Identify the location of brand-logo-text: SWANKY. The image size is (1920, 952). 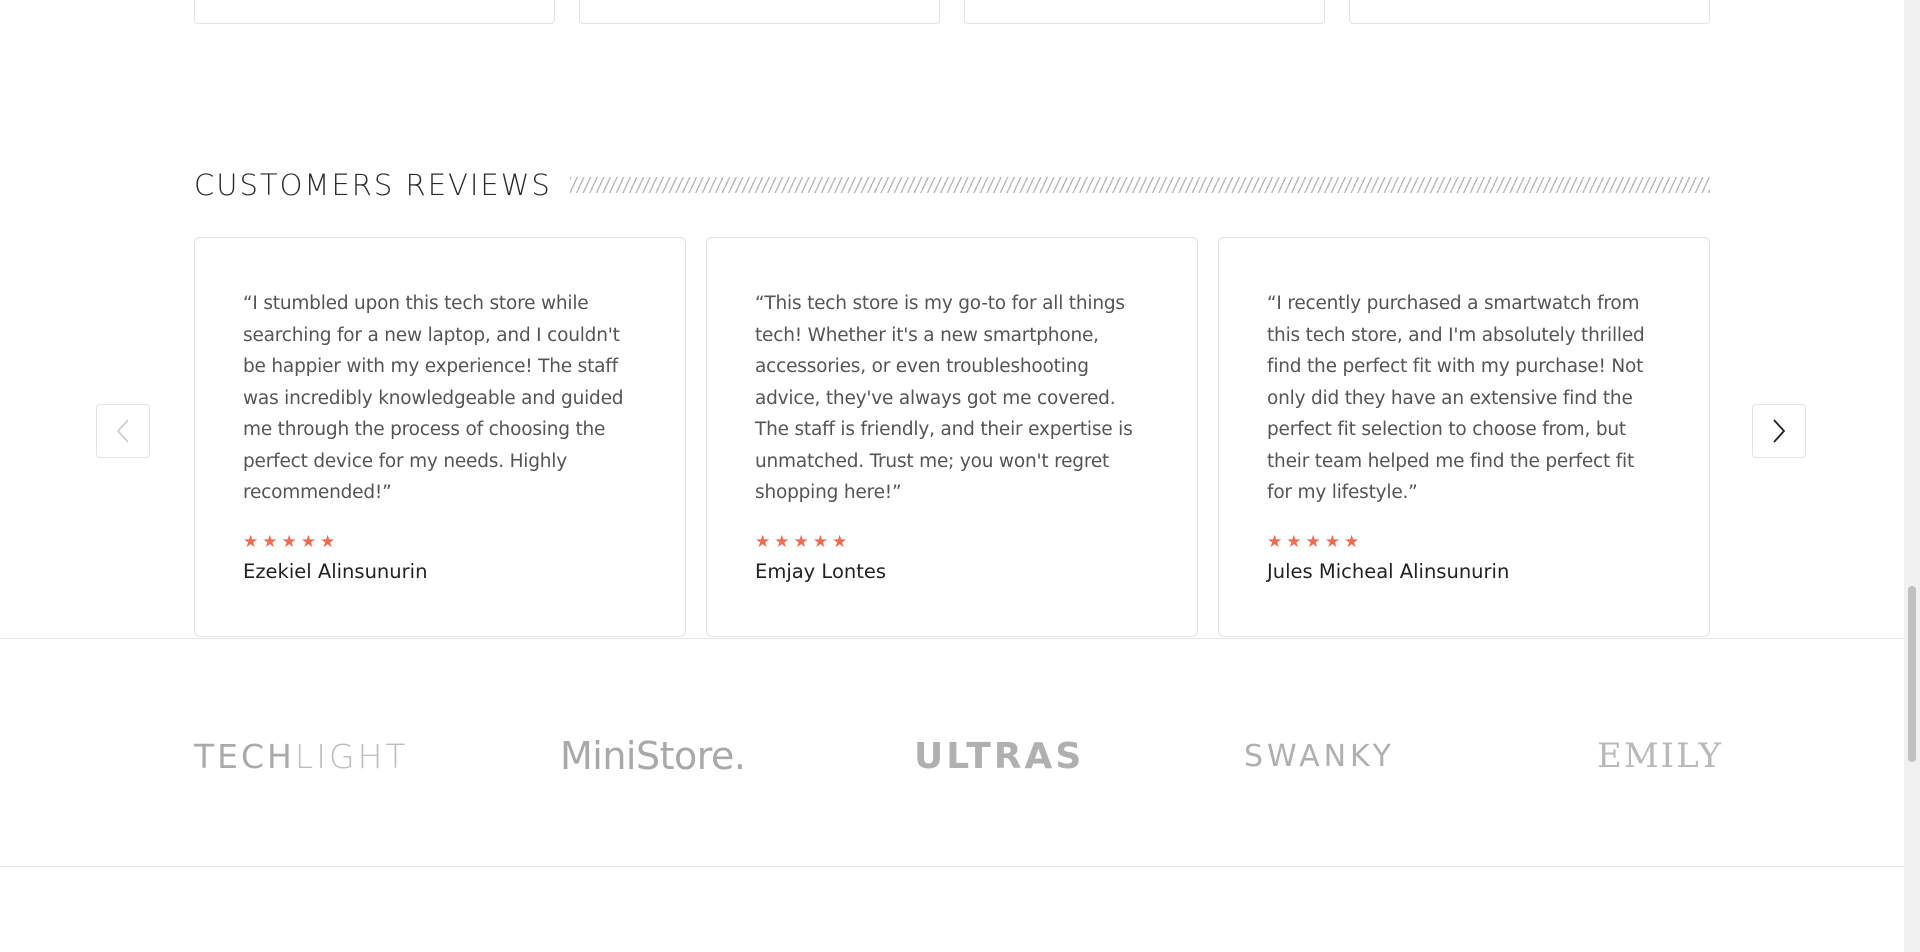
(1319, 756).